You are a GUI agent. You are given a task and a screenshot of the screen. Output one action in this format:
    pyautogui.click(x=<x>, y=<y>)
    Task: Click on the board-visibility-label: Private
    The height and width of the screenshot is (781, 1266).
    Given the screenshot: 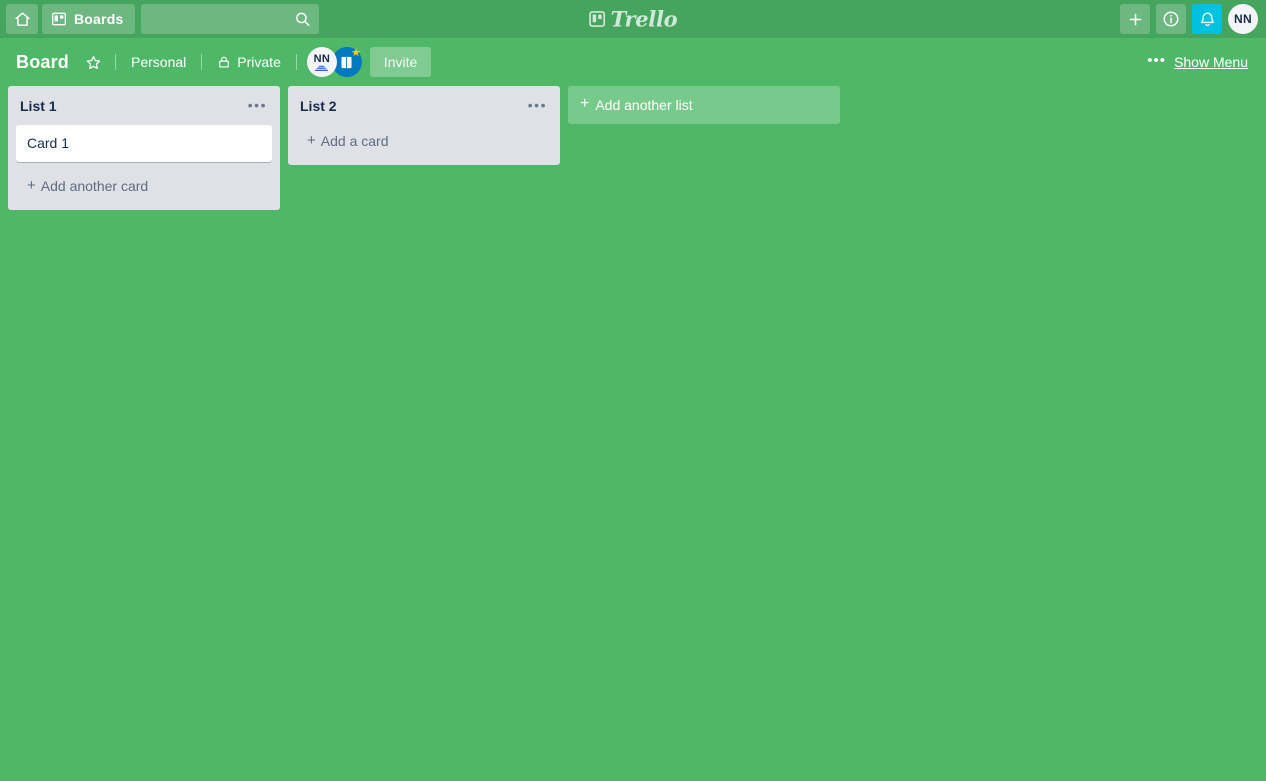 What is the action you would take?
    pyautogui.click(x=259, y=62)
    